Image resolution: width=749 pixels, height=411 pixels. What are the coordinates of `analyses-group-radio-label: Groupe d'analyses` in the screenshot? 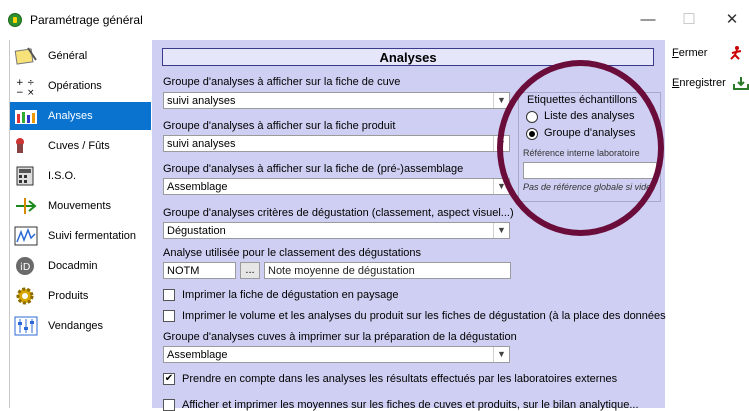 It's located at (590, 133).